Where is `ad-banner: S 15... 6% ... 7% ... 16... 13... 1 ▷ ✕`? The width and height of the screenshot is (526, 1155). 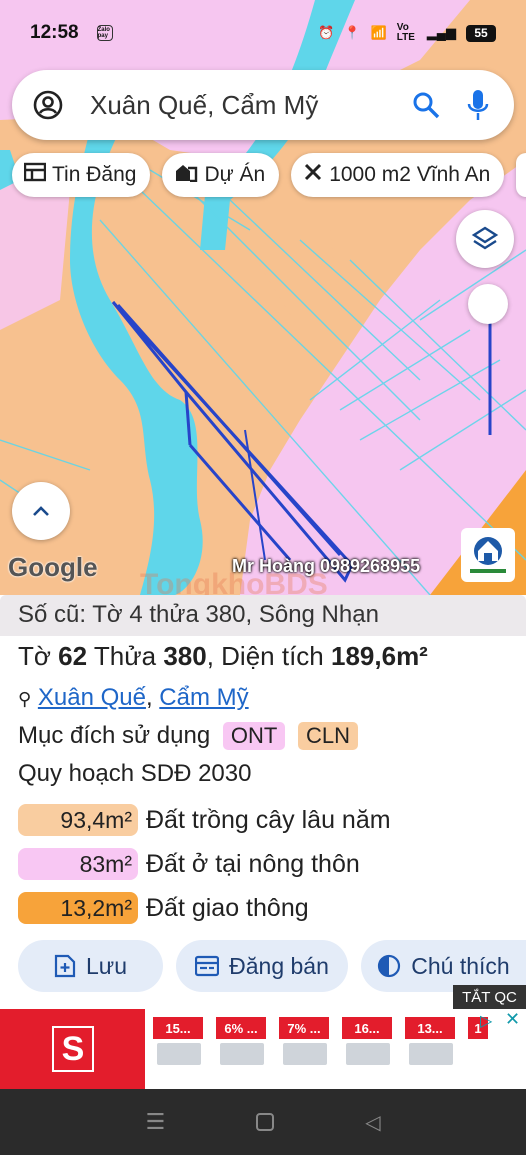
ad-banner: S 15... 6% ... 7% ... 16... 13... 1 ▷ ✕ is located at coordinates (263, 1049).